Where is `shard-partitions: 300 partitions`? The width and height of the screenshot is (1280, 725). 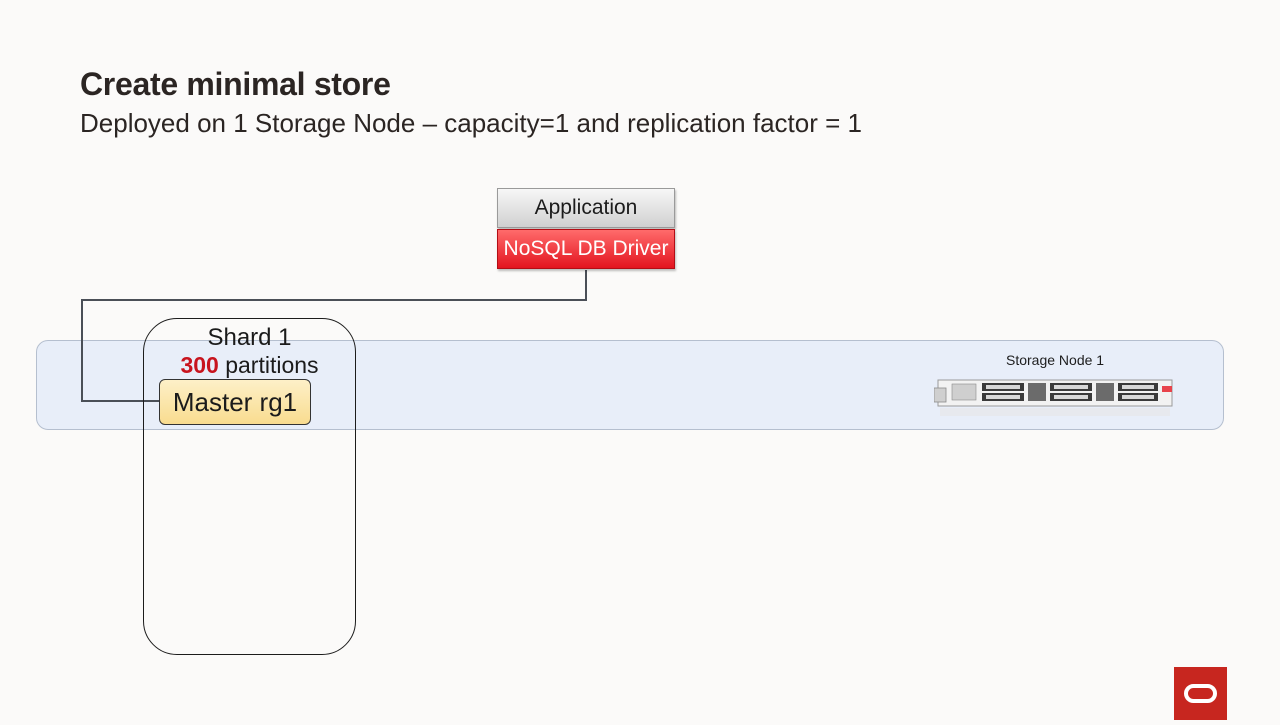
shard-partitions: 300 partitions is located at coordinates (249, 365).